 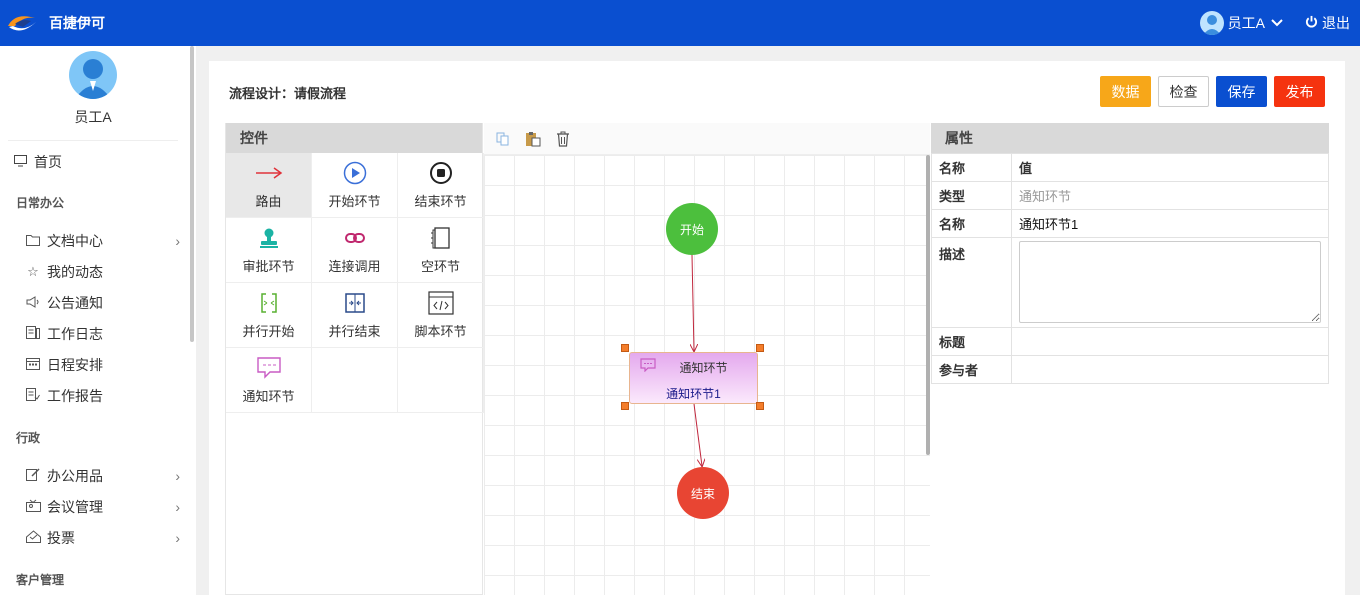 What do you see at coordinates (1211, 23) in the screenshot?
I see `user-avatar-icon` at bounding box center [1211, 23].